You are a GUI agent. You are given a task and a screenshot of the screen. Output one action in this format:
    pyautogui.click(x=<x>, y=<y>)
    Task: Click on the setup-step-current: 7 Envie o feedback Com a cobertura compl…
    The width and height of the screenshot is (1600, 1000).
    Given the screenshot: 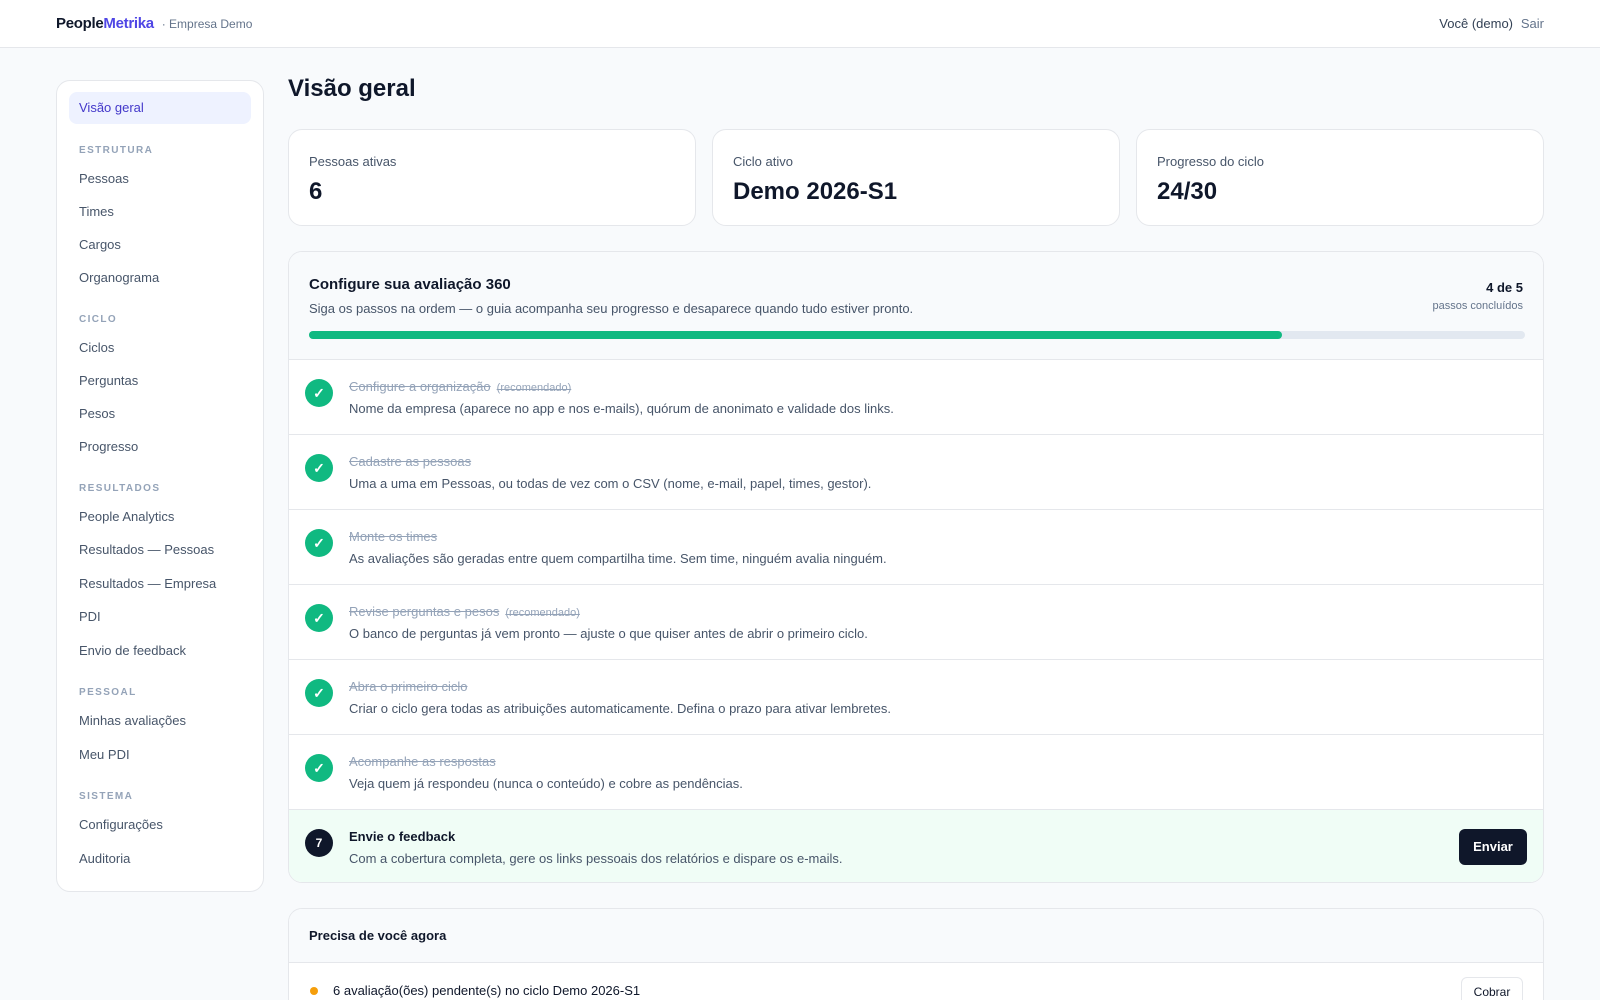 What is the action you would take?
    pyautogui.click(x=916, y=846)
    